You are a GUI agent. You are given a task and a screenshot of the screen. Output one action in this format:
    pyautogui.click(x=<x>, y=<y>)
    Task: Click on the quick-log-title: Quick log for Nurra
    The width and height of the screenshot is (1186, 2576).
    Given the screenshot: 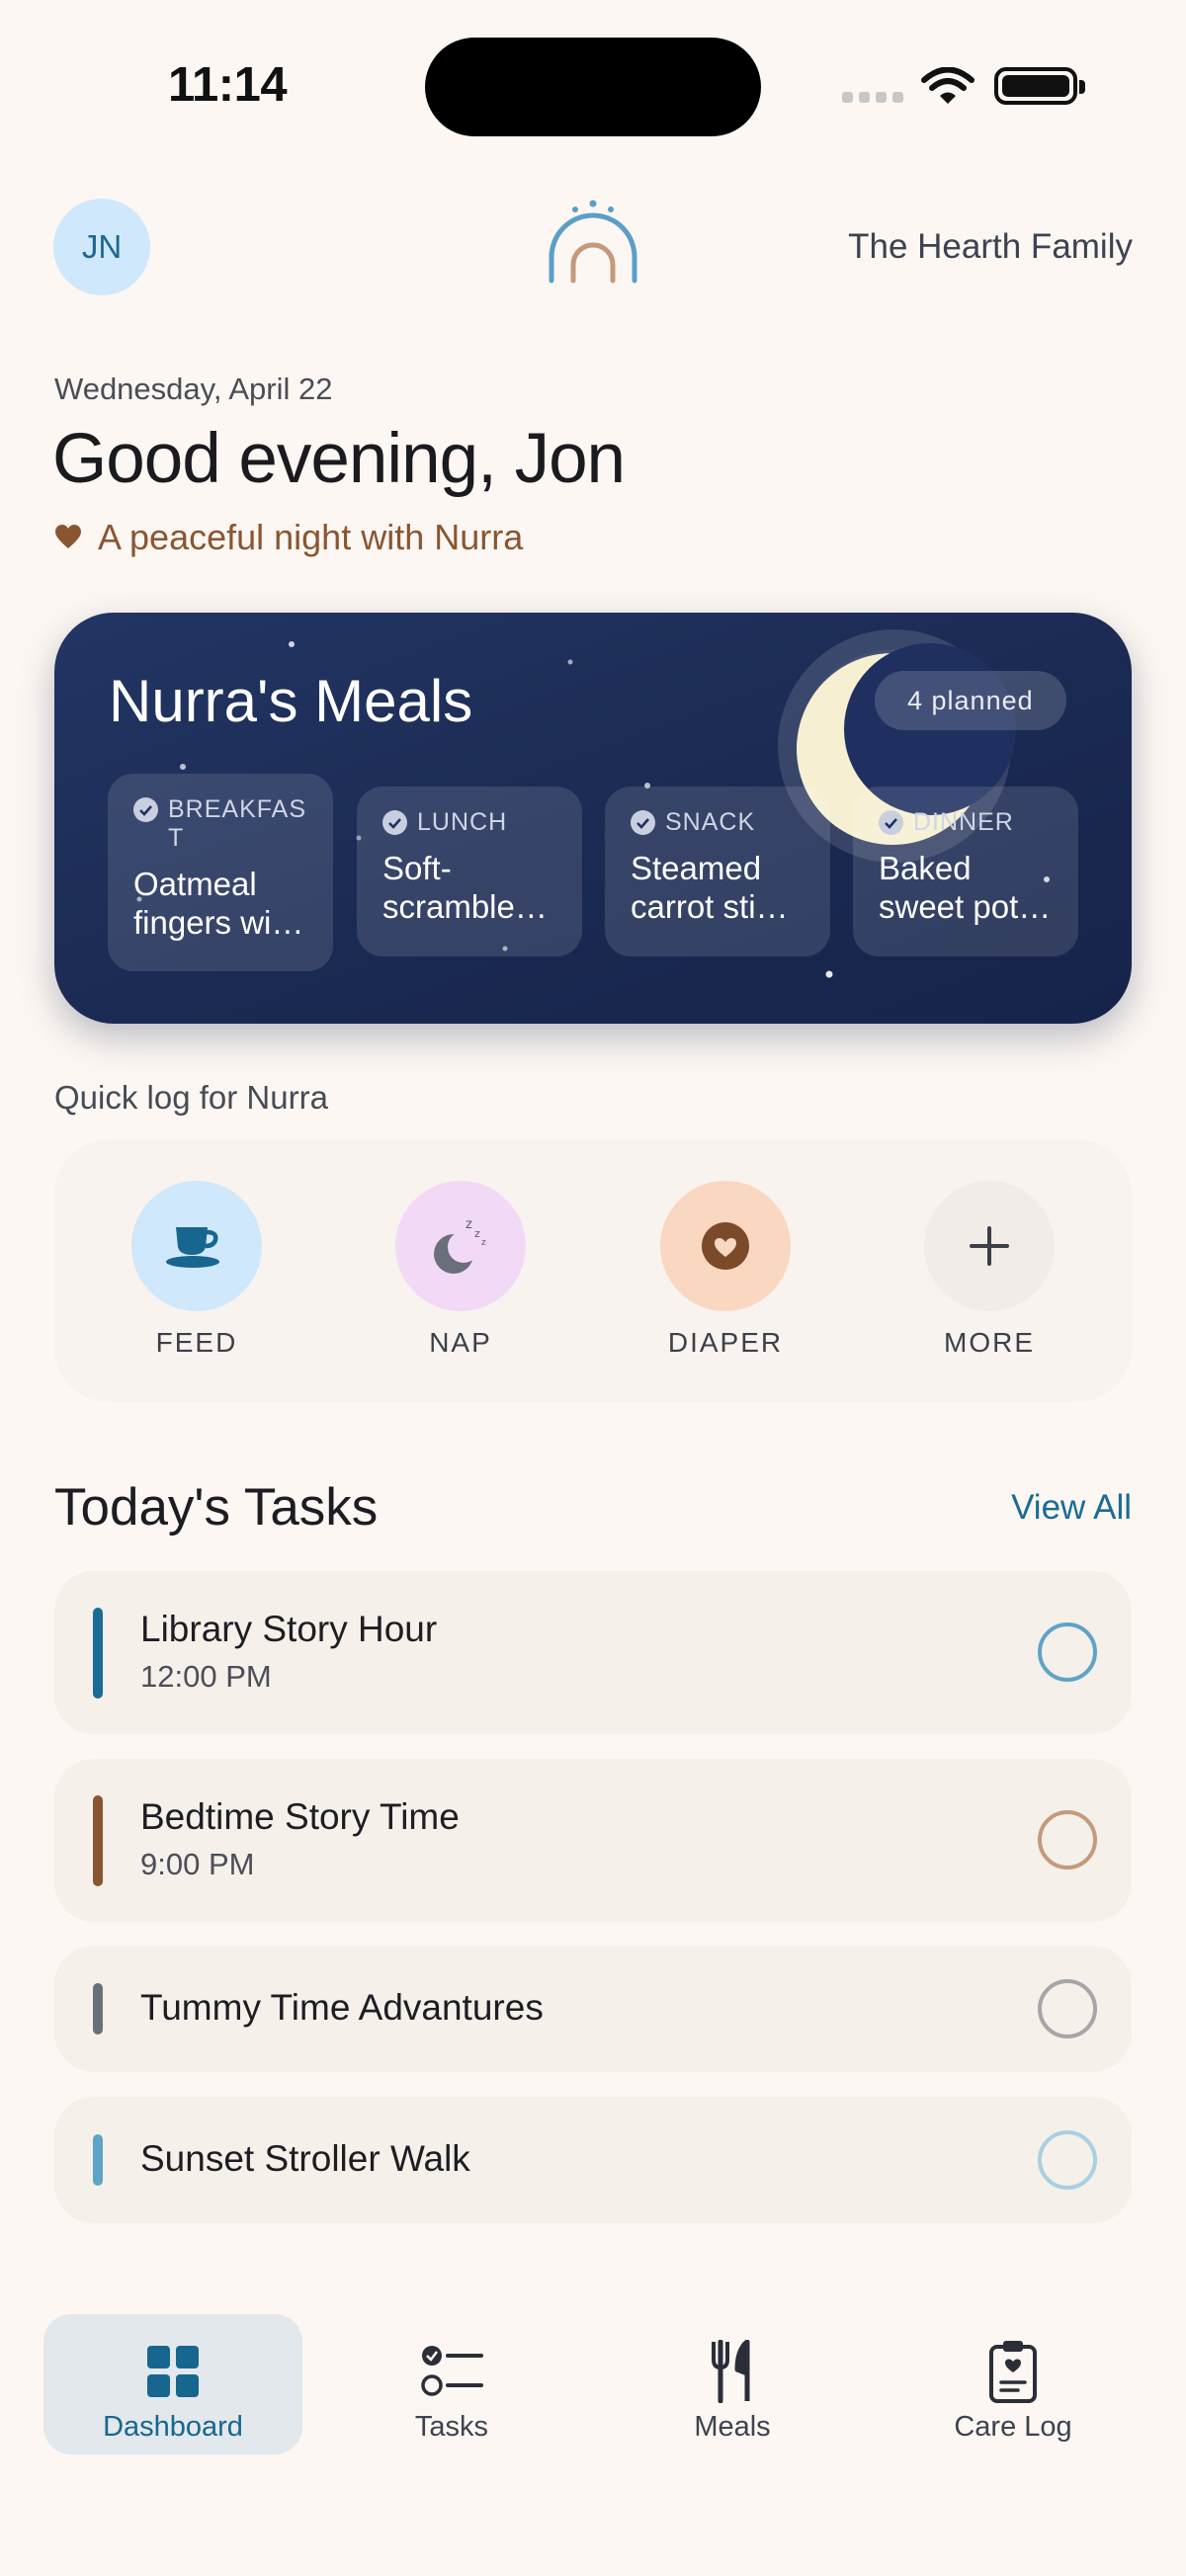 What is the action you would take?
    pyautogui.click(x=191, y=1097)
    